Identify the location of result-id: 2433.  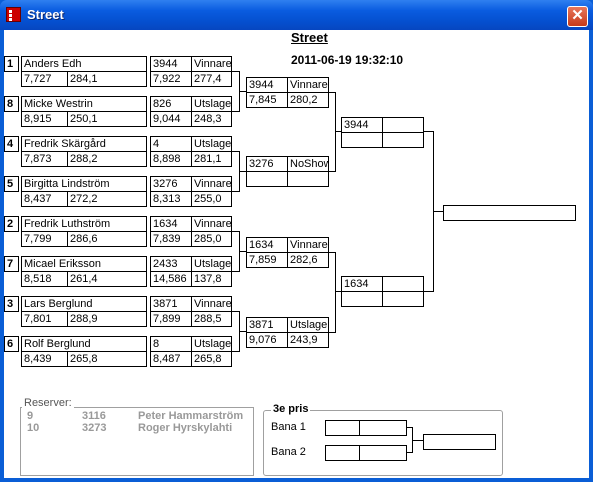
(171, 264).